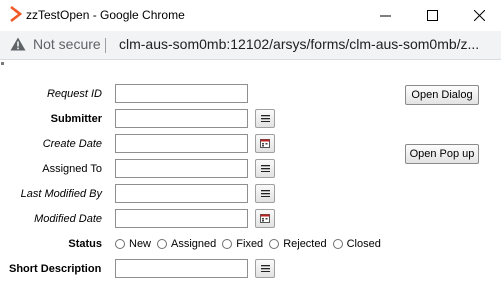  Describe the element at coordinates (2, 63) in the screenshot. I see `page-corner-mark` at that location.